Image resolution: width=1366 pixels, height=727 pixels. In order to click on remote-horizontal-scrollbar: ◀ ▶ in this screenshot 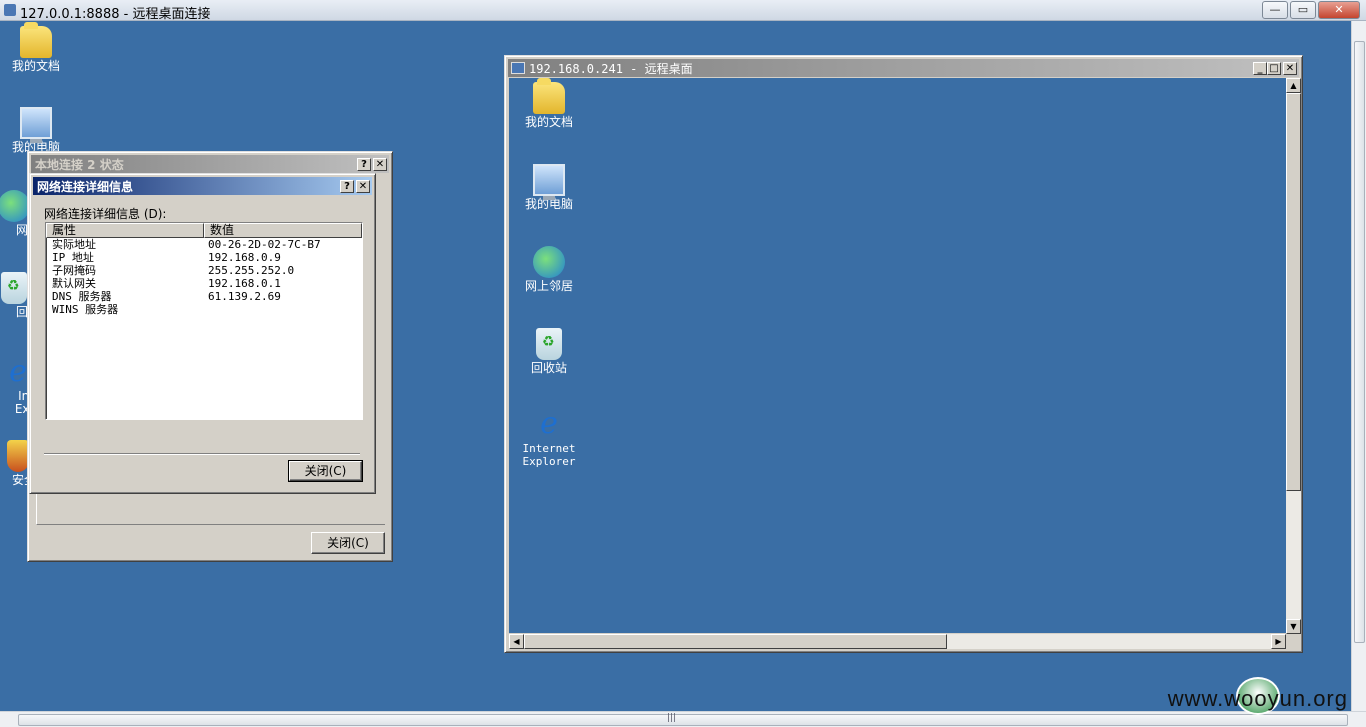, I will do `click(897, 641)`.